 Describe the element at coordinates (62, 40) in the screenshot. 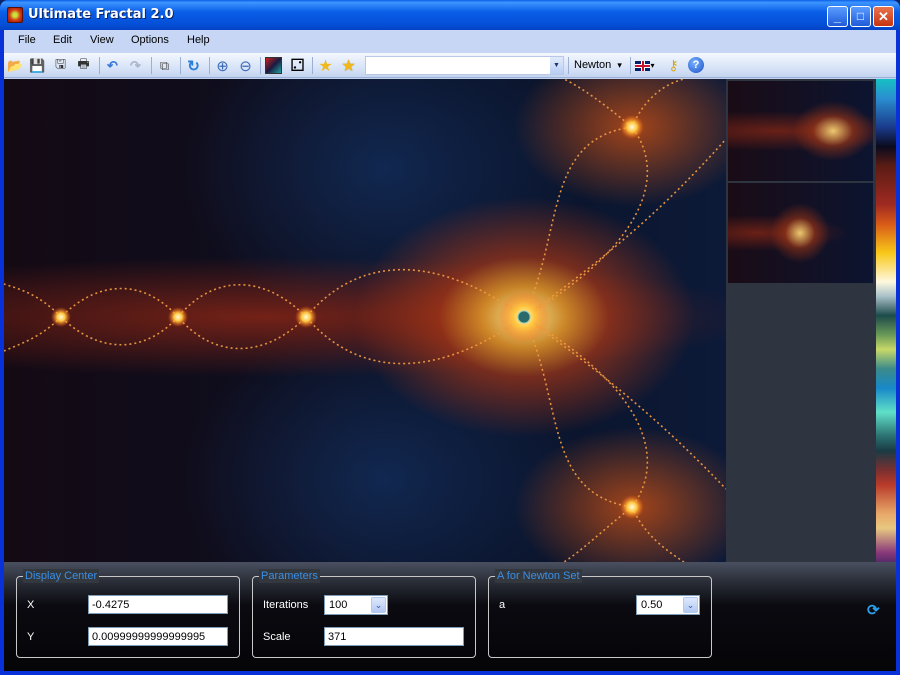

I see `menu-edit: Edit` at that location.